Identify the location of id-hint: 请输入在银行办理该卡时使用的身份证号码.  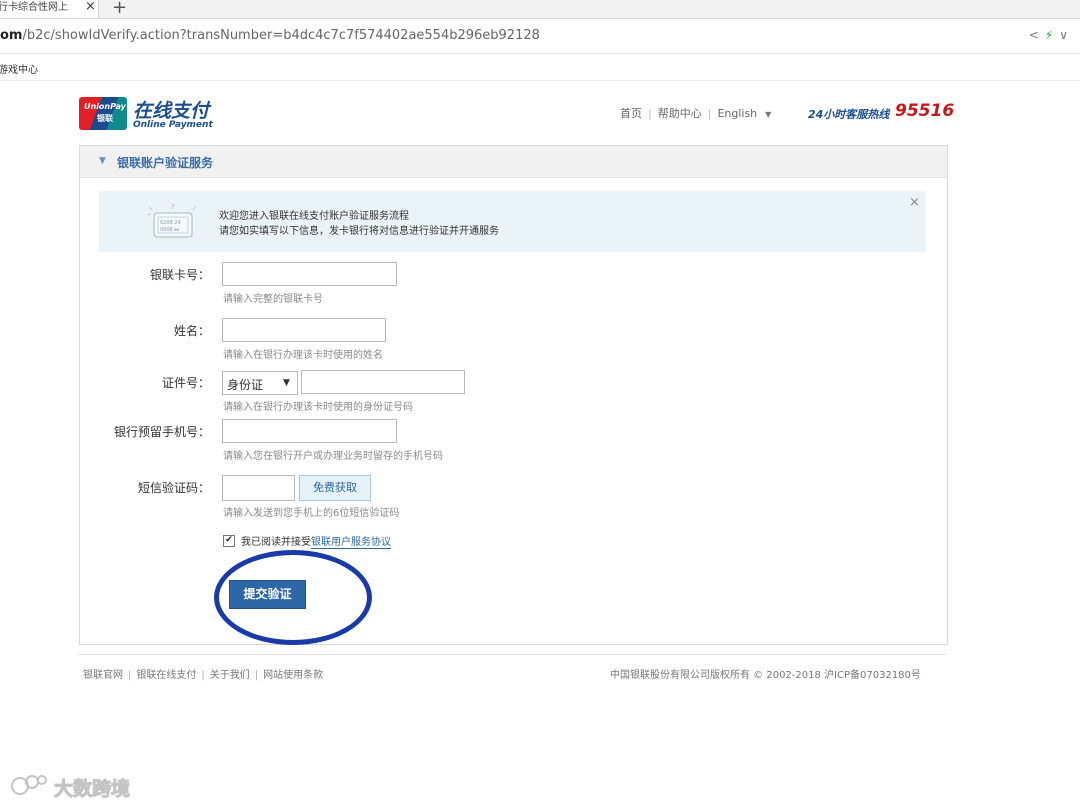
(318, 407).